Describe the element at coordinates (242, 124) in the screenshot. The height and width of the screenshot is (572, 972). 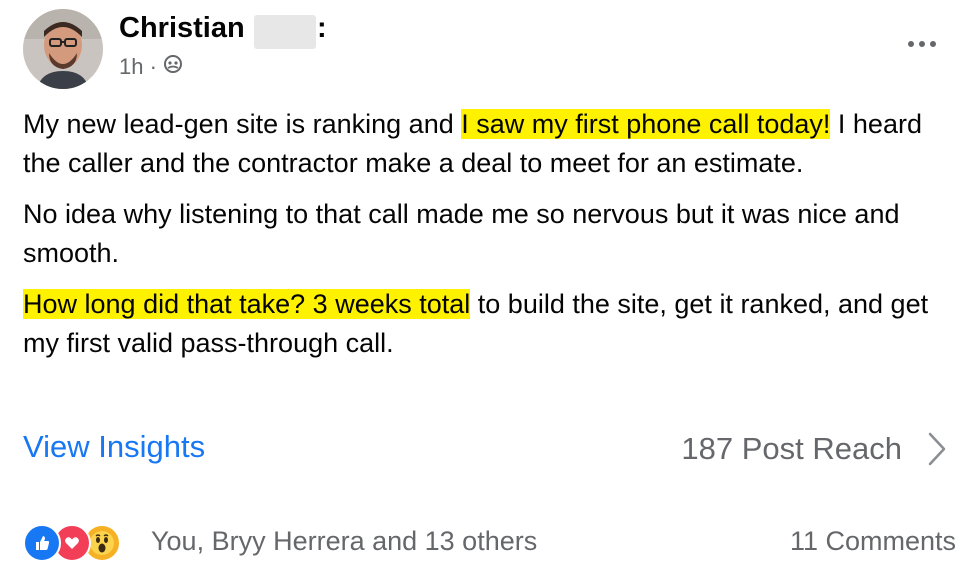
I see `paragraph-text: My new lead-gen site is ranking and` at that location.